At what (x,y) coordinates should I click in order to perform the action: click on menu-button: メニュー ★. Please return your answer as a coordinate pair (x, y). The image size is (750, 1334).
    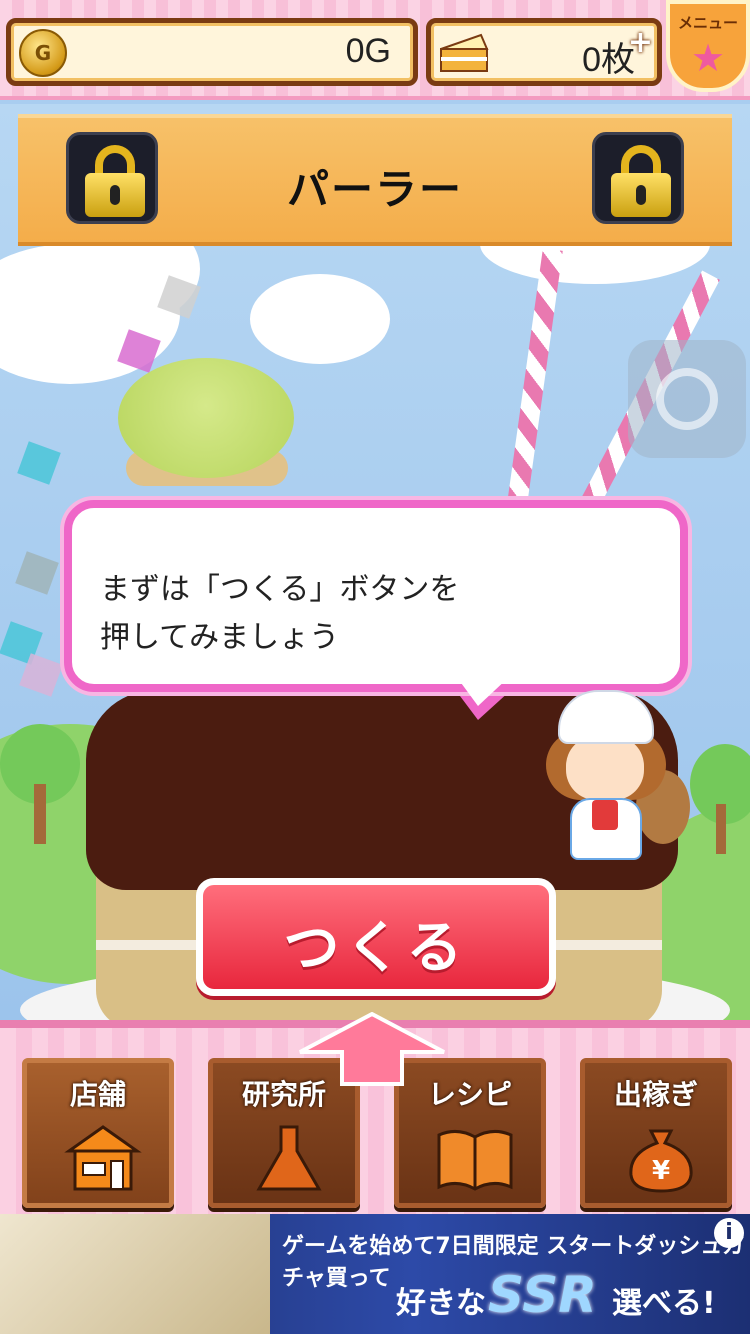
    Looking at the image, I should click on (708, 46).